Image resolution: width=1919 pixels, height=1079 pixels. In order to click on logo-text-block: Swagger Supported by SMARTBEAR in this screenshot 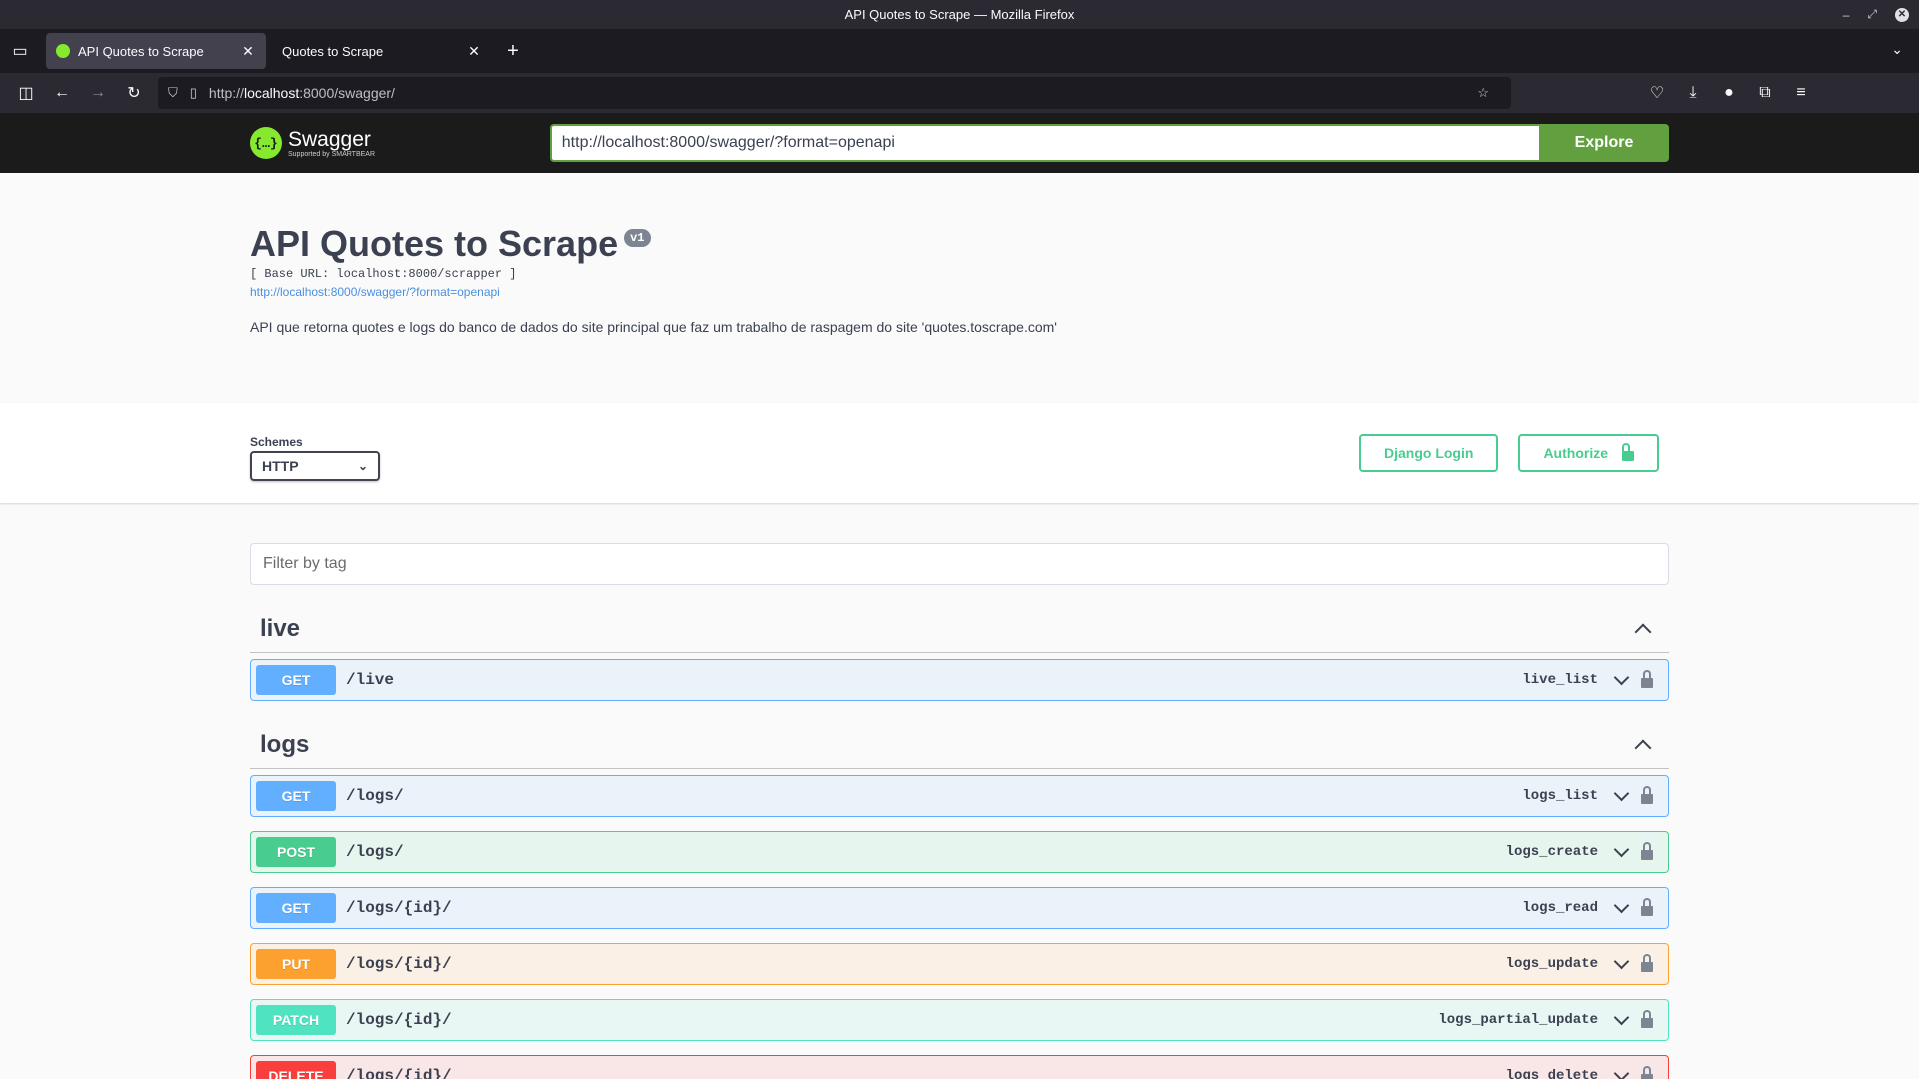, I will do `click(331, 143)`.